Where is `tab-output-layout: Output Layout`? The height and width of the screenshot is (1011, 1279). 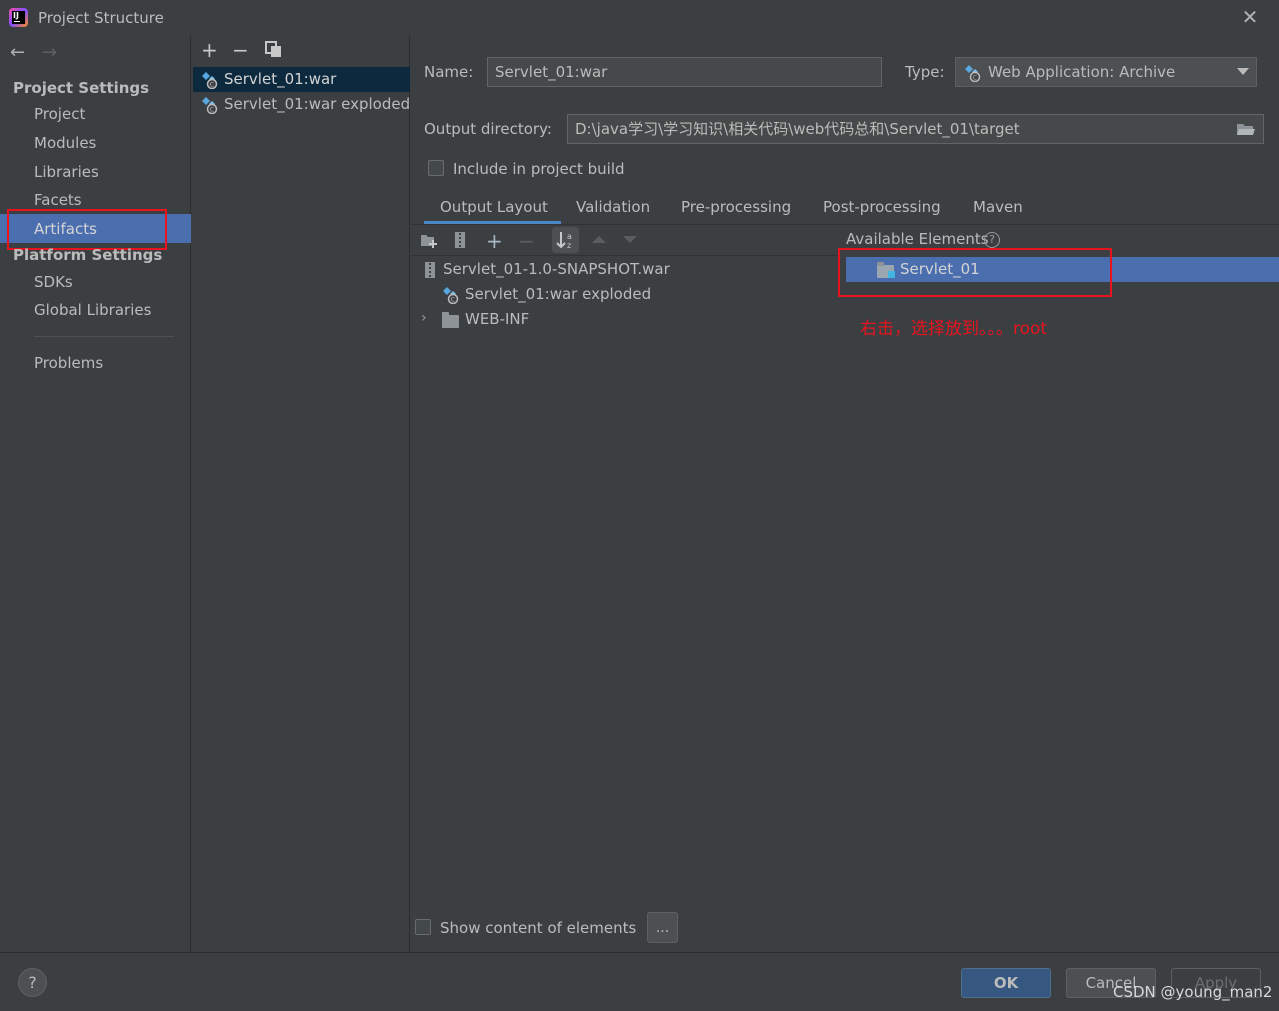 tab-output-layout: Output Layout is located at coordinates (494, 207).